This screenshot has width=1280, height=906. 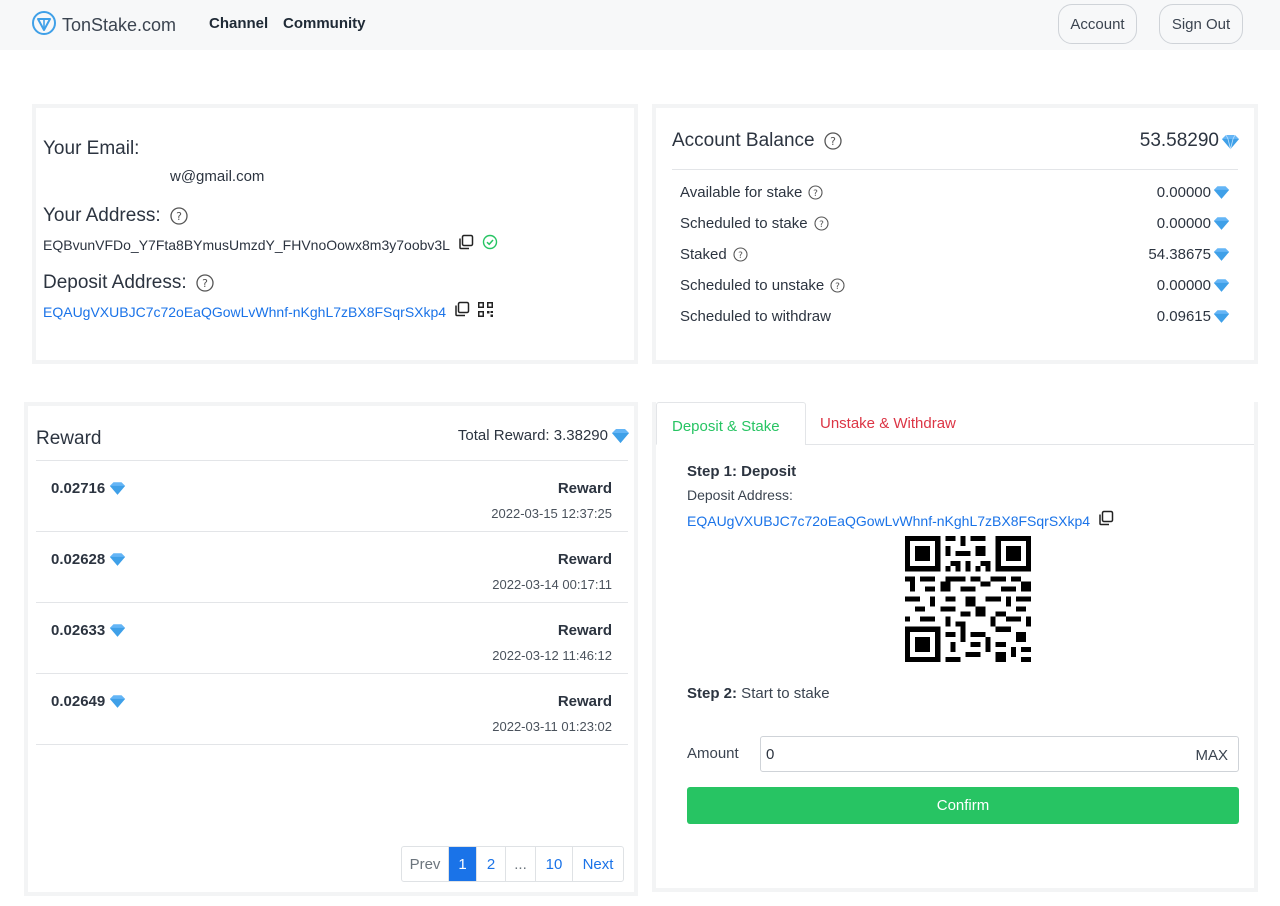 What do you see at coordinates (91, 148) in the screenshot?
I see `email-label: Your Email:` at bounding box center [91, 148].